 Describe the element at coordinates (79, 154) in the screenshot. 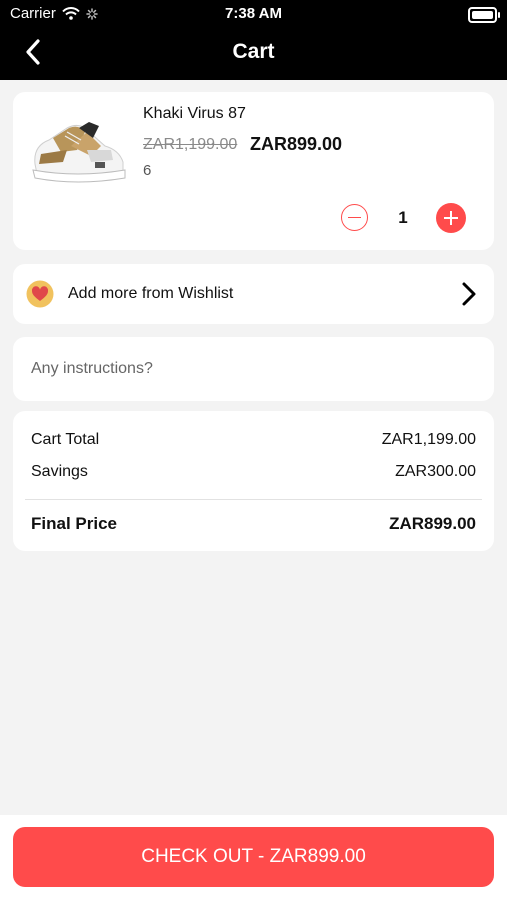

I see `product-image` at that location.